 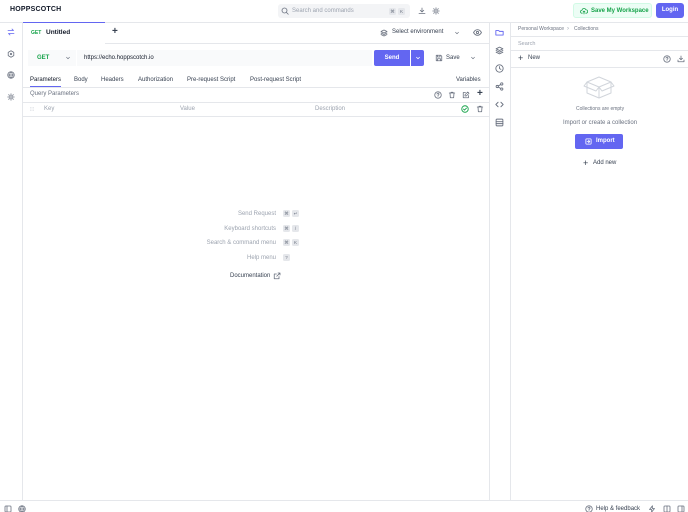 I want to click on send-button: Send, so click(x=392, y=58).